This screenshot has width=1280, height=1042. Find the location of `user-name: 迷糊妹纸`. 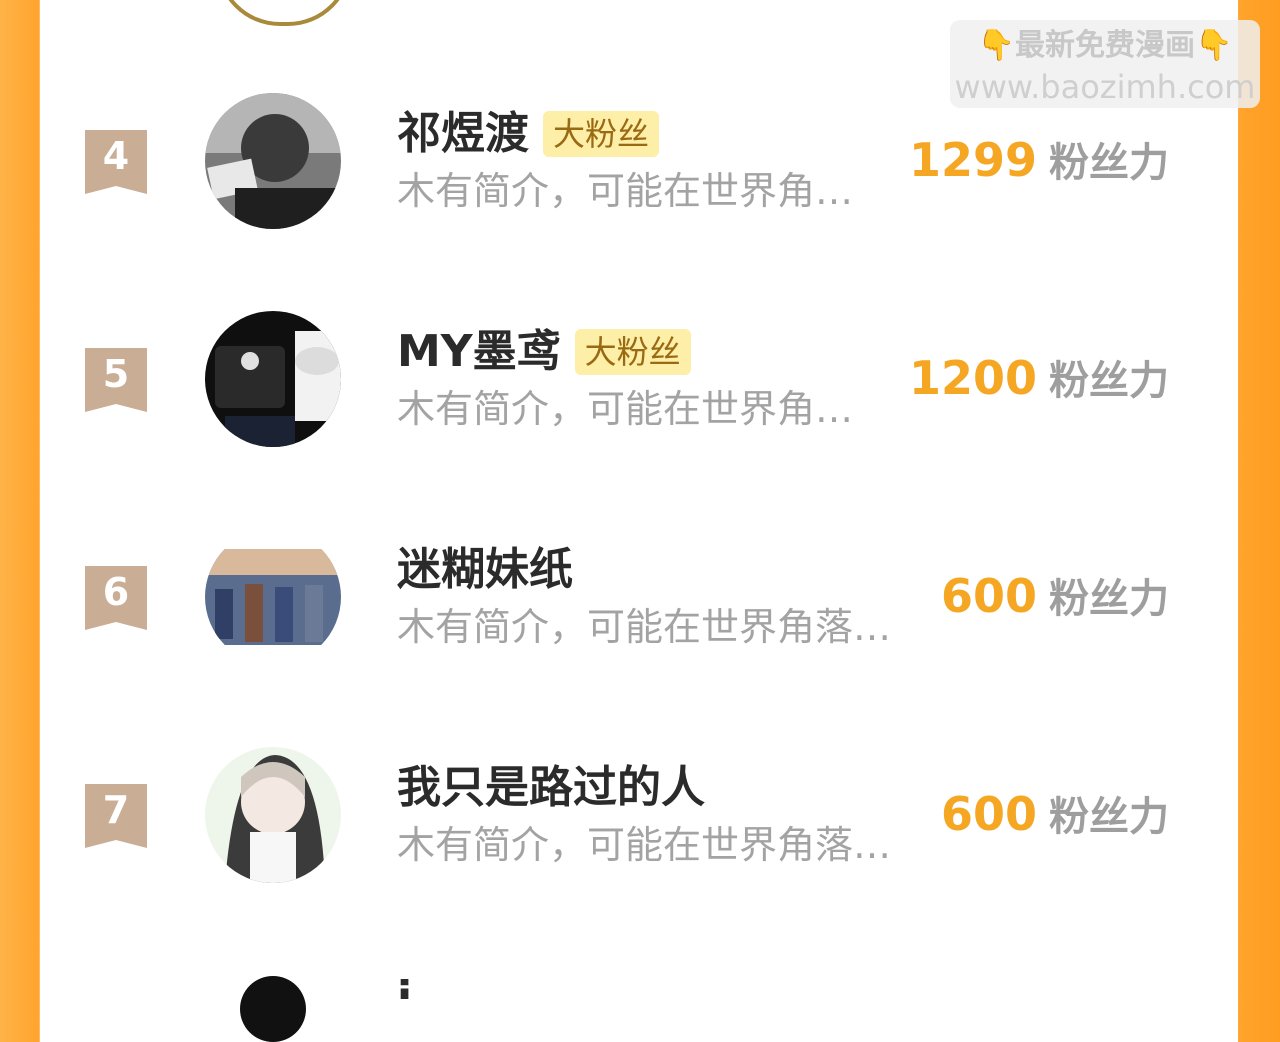

user-name: 迷糊妹纸 is located at coordinates (485, 570).